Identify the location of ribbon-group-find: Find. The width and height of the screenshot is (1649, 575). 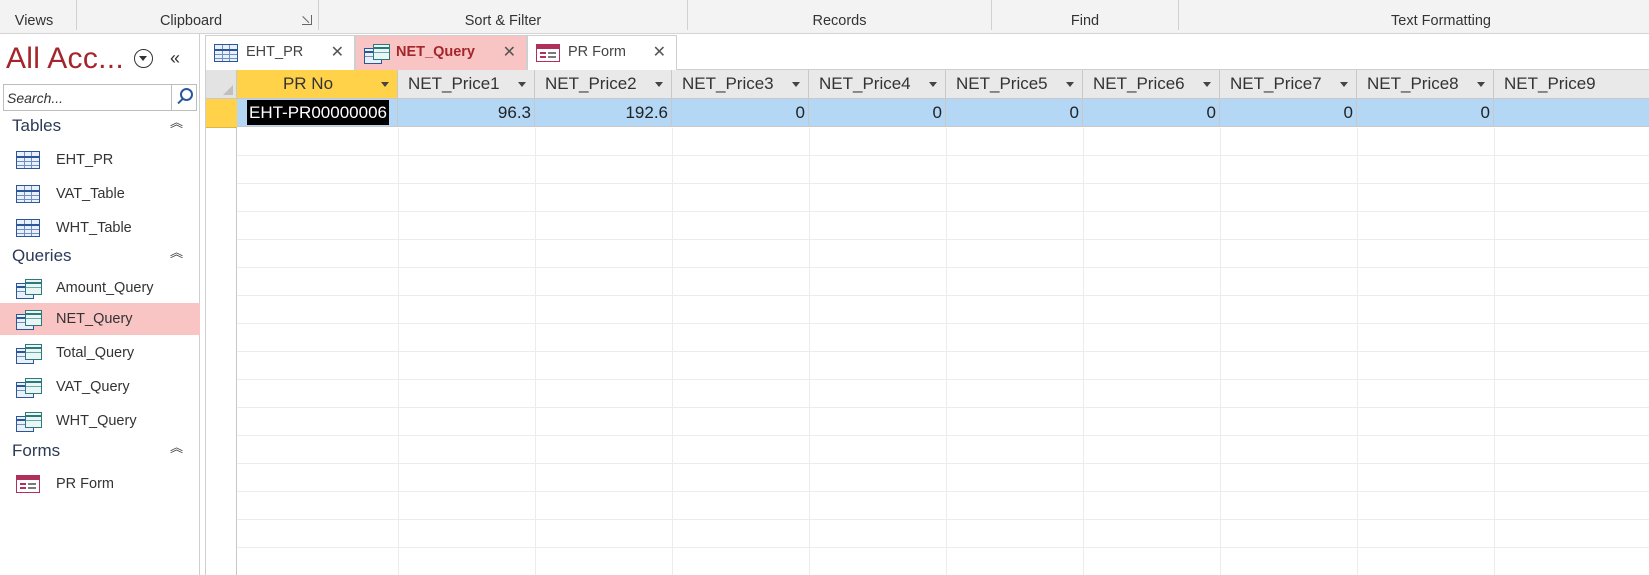
(1085, 16).